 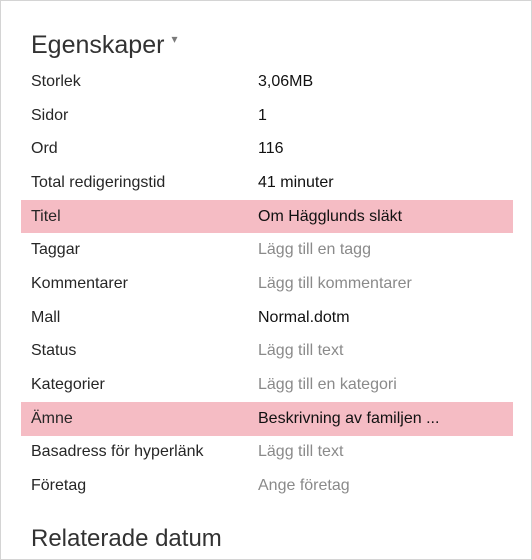 I want to click on property-row-kommentarer: Kommentarer Lägg till kommentarer, so click(x=267, y=284).